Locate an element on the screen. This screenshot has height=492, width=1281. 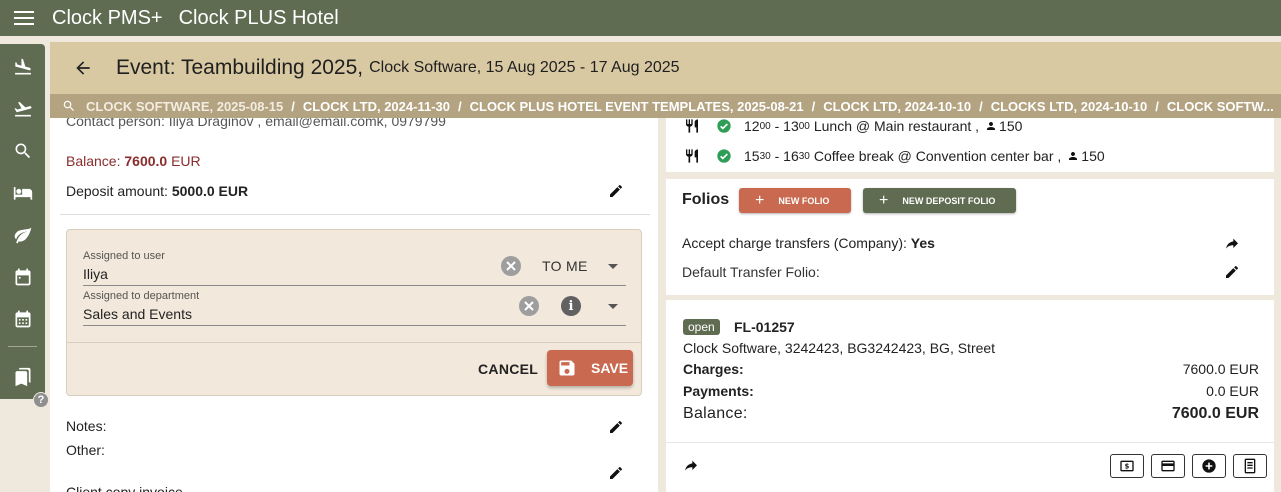
add-payment-button: $ is located at coordinates (1127, 466).